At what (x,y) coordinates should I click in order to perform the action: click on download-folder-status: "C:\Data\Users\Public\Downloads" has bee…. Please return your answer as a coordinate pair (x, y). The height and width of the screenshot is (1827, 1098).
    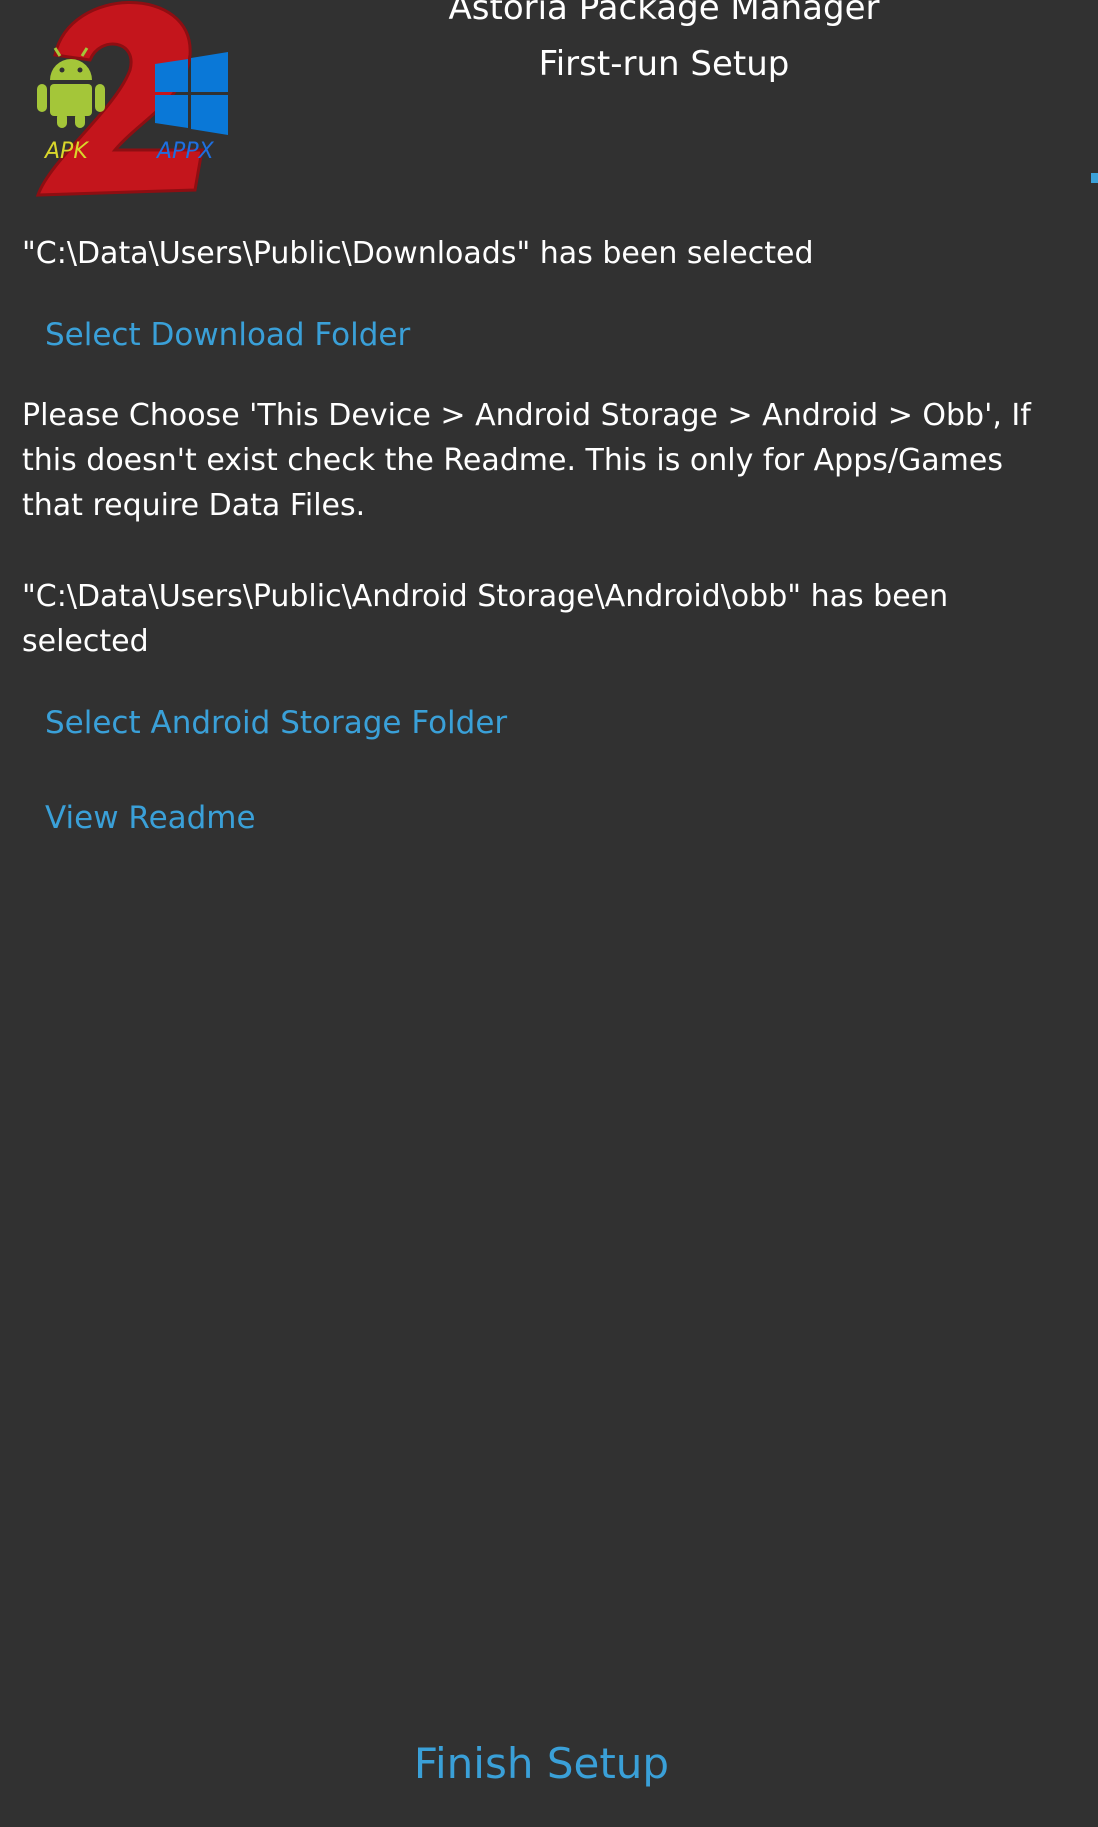
    Looking at the image, I should click on (418, 253).